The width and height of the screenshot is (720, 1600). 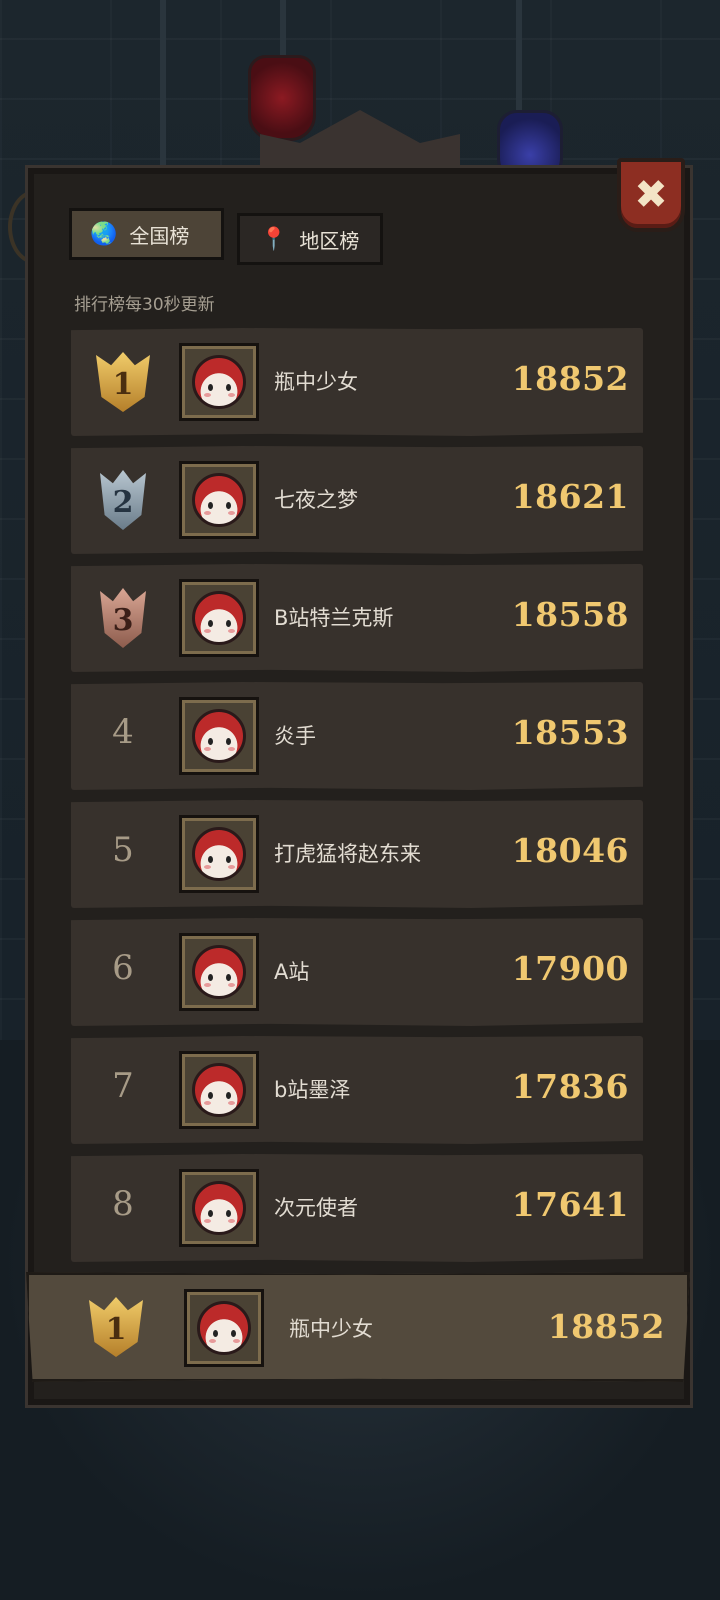 What do you see at coordinates (347, 854) in the screenshot?
I see `player-name: 打虎猛将赵东来` at bounding box center [347, 854].